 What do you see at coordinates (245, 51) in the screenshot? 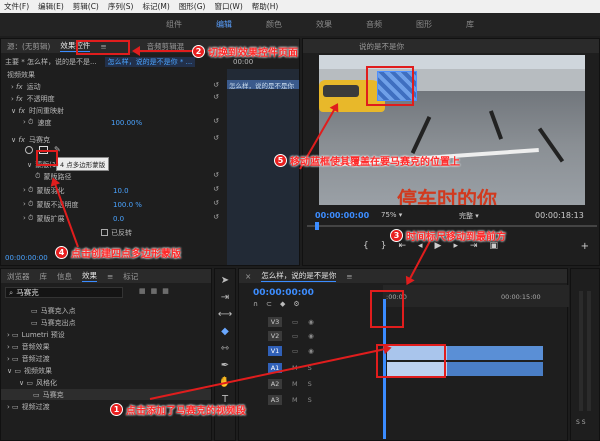
I see `callout-2: 2 切换到效果控件页面` at bounding box center [245, 51].